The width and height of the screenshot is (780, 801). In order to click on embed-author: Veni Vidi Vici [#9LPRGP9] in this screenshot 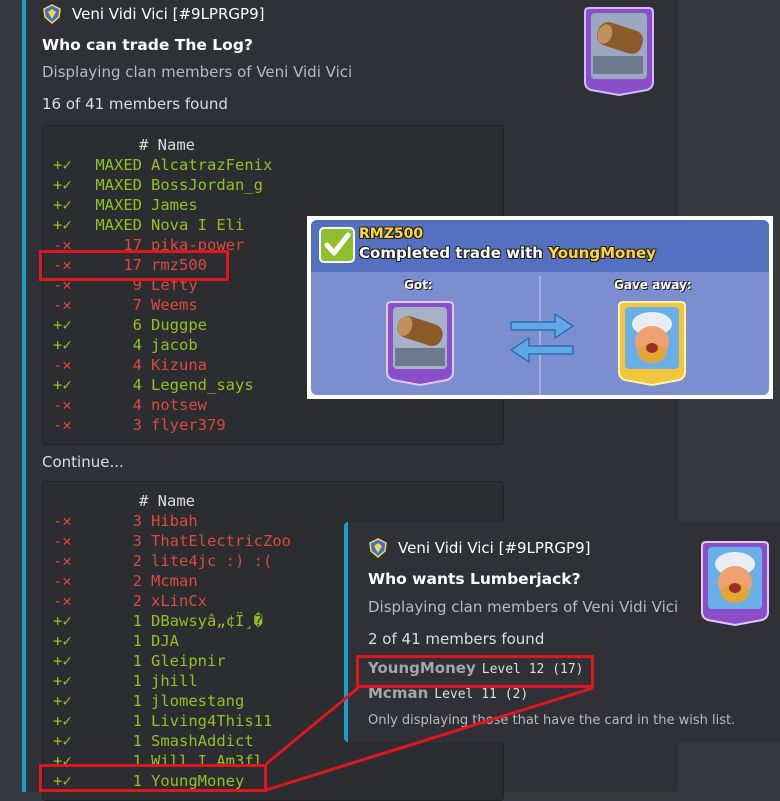, I will do `click(153, 14)`.